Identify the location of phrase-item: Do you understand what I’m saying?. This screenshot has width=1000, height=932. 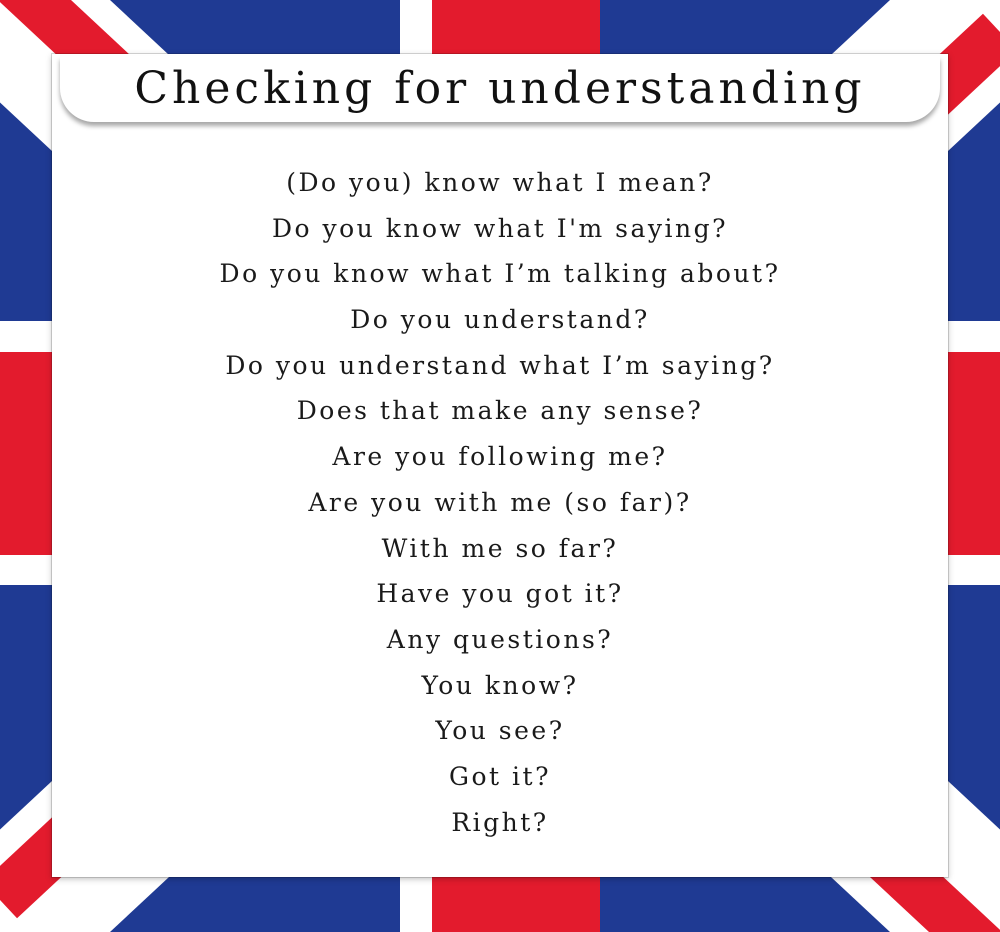
(500, 365).